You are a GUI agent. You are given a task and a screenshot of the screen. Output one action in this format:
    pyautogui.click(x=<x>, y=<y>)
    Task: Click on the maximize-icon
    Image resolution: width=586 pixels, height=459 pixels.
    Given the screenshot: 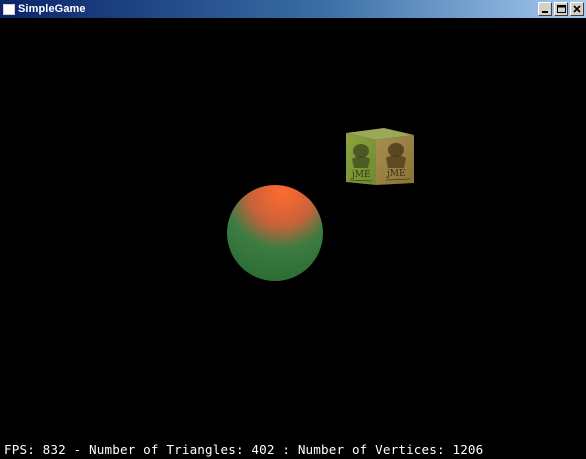 What is the action you would take?
    pyautogui.click(x=561, y=9)
    